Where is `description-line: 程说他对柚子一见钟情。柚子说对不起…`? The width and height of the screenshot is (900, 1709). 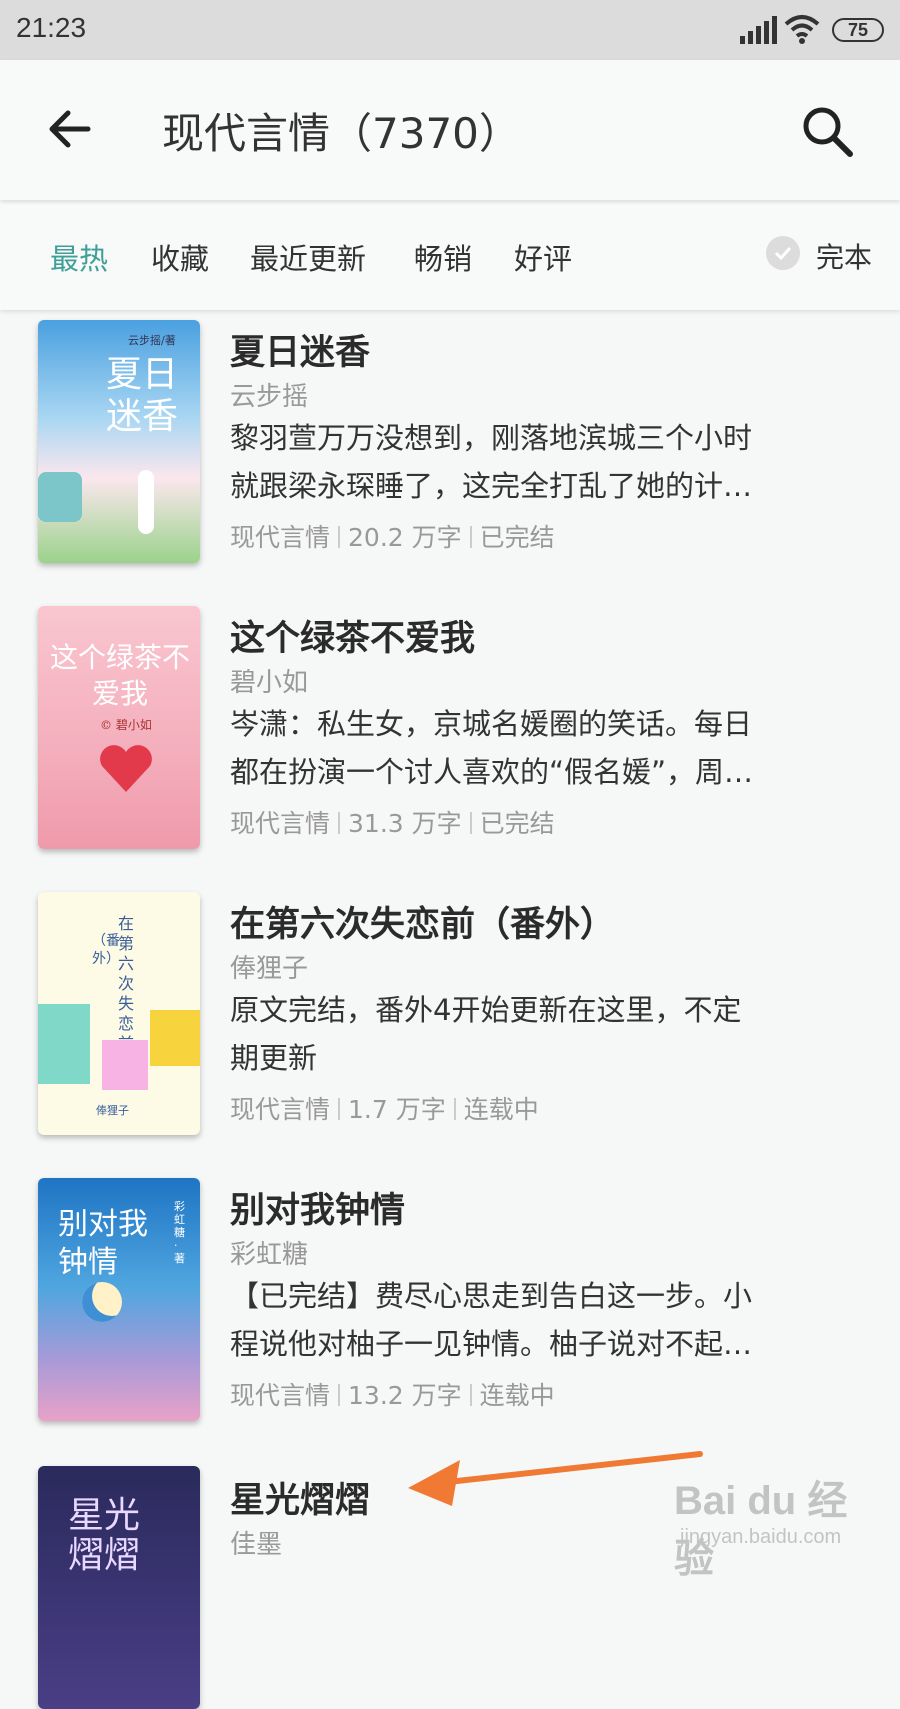 description-line: 程说他对柚子一见钟情。柚子说对不起… is located at coordinates (491, 1344).